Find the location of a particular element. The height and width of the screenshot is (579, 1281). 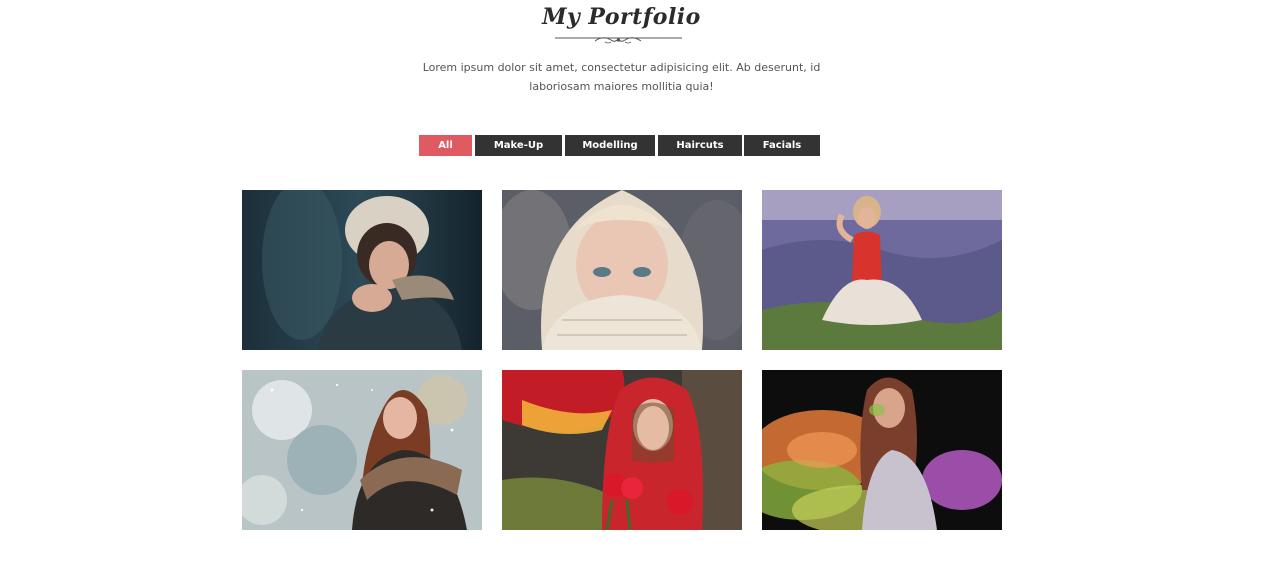

page-title: My Portfolio is located at coordinates (621, 17).